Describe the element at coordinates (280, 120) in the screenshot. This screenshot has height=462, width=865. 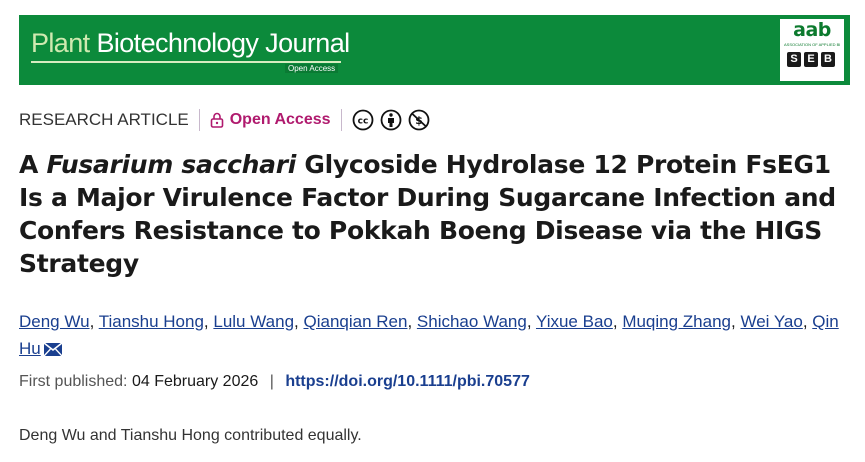
I see `open-access-label: Open Access` at that location.